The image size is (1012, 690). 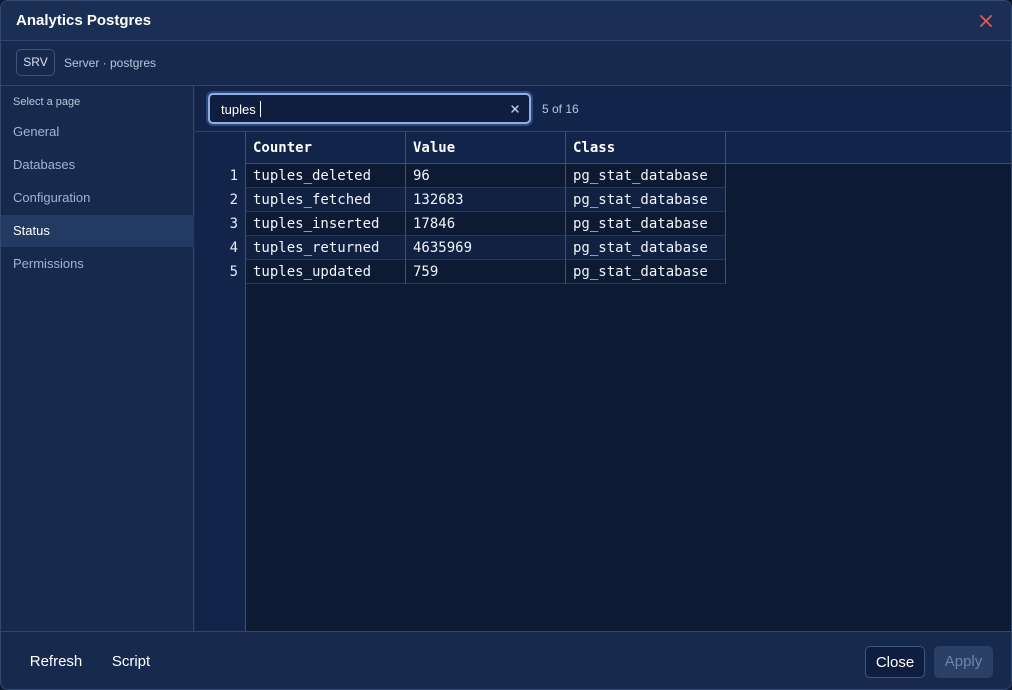 I want to click on breadcrumb-text: Server · postgres, so click(x=110, y=63).